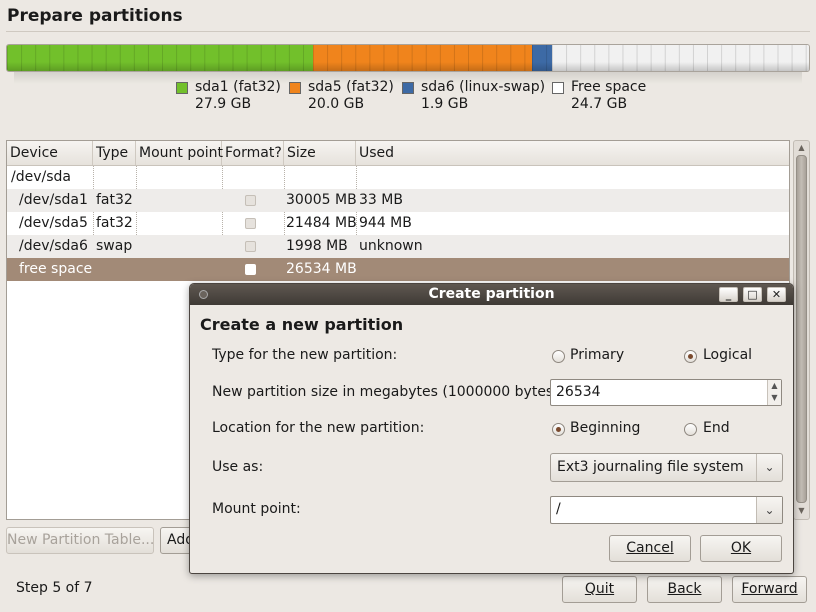 The image size is (816, 612). What do you see at coordinates (558, 356) in the screenshot?
I see `radio-primary` at bounding box center [558, 356].